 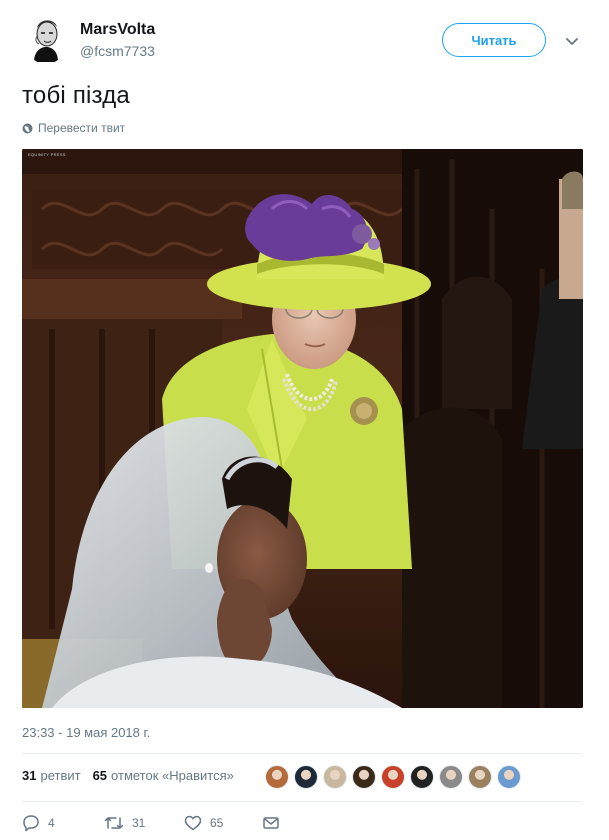 I want to click on retweet-count: 31, so click(x=29, y=775).